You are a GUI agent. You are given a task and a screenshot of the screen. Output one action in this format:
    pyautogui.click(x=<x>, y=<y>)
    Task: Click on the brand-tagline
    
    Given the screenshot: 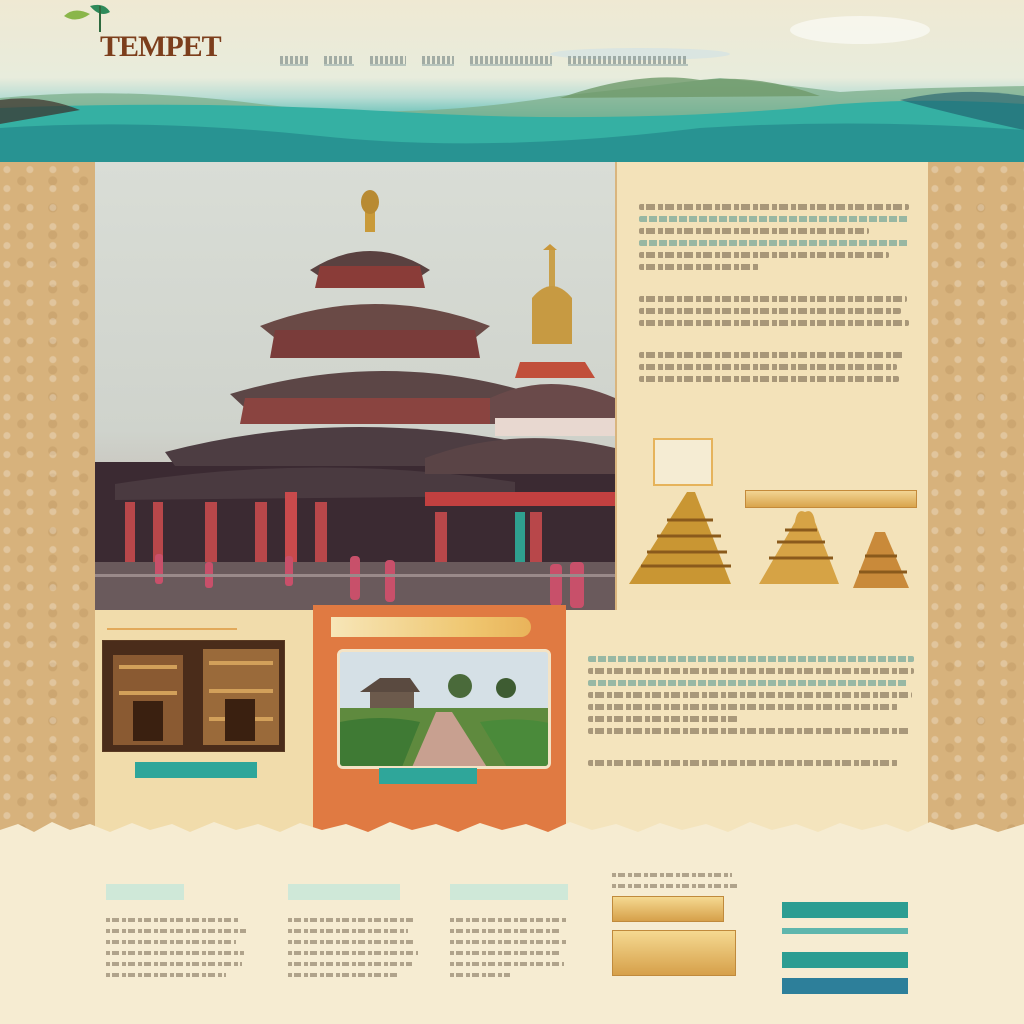 What is the action you would take?
    pyautogui.click(x=164, y=73)
    